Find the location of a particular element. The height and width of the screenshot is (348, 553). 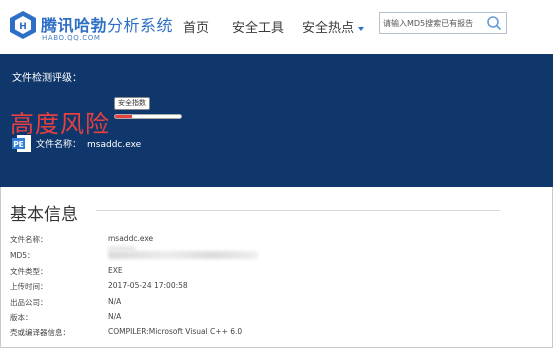

info-key: 文件名称： is located at coordinates (29, 239).